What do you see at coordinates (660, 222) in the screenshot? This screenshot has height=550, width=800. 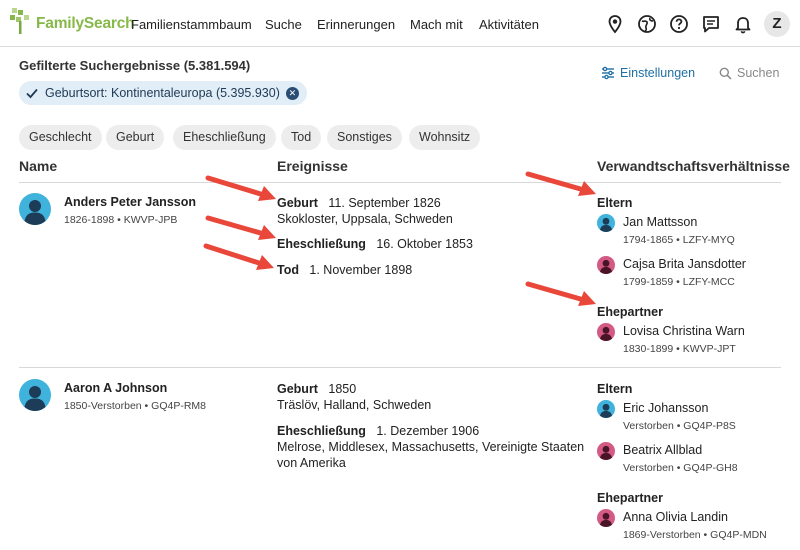 I see `relative-name-link: Jan Mattsson` at bounding box center [660, 222].